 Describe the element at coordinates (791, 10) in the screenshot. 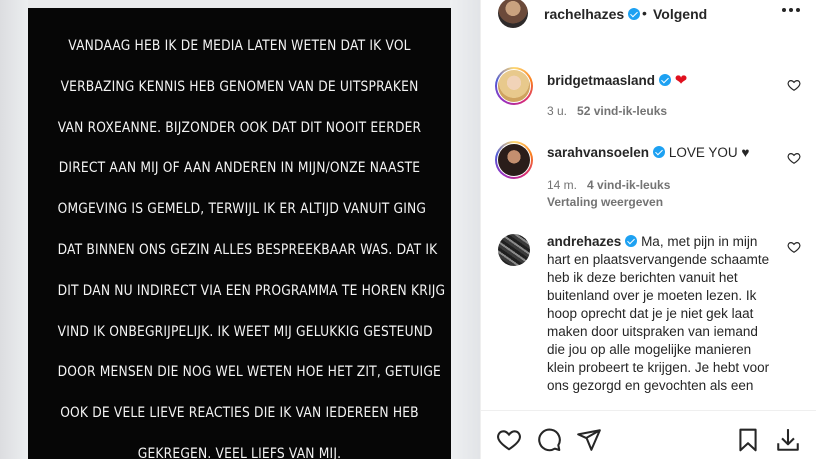

I see `more-horizontal-icon` at that location.